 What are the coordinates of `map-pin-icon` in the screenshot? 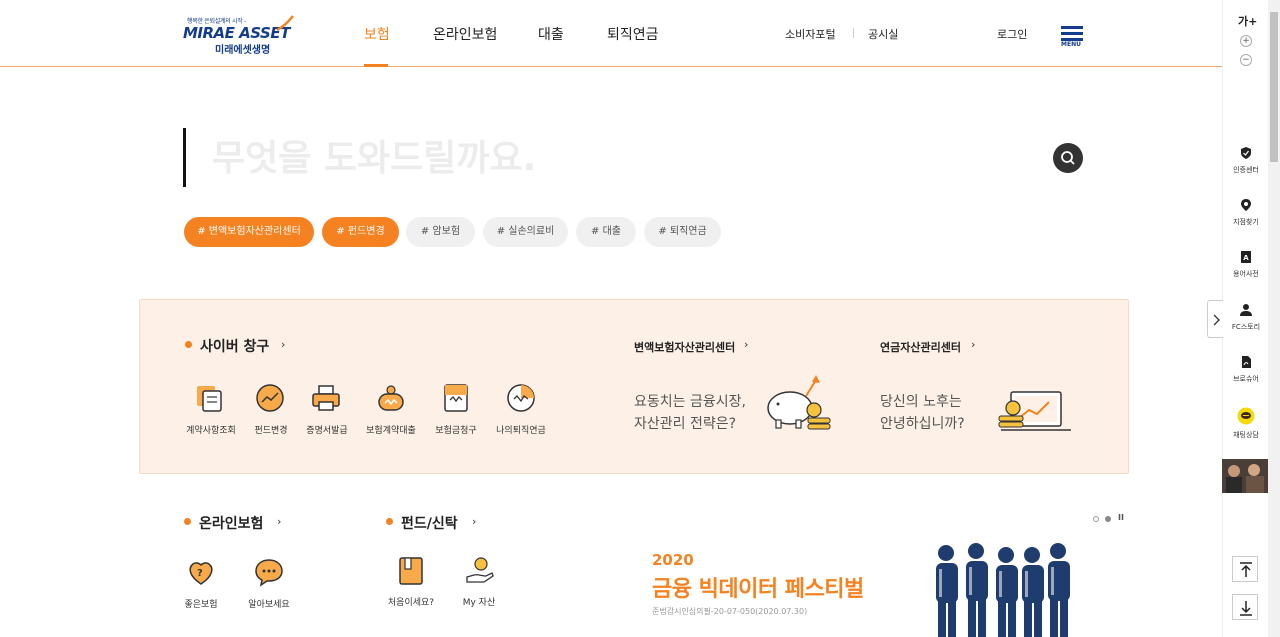 It's located at (1246, 205).